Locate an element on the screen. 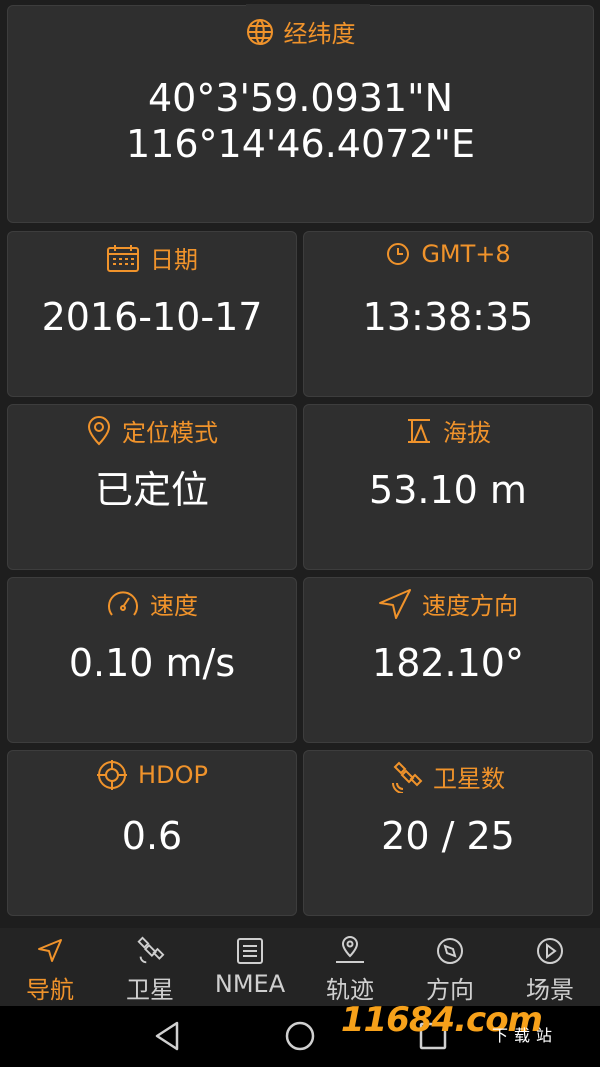  nav-tab-scene: 场景 is located at coordinates (550, 967).